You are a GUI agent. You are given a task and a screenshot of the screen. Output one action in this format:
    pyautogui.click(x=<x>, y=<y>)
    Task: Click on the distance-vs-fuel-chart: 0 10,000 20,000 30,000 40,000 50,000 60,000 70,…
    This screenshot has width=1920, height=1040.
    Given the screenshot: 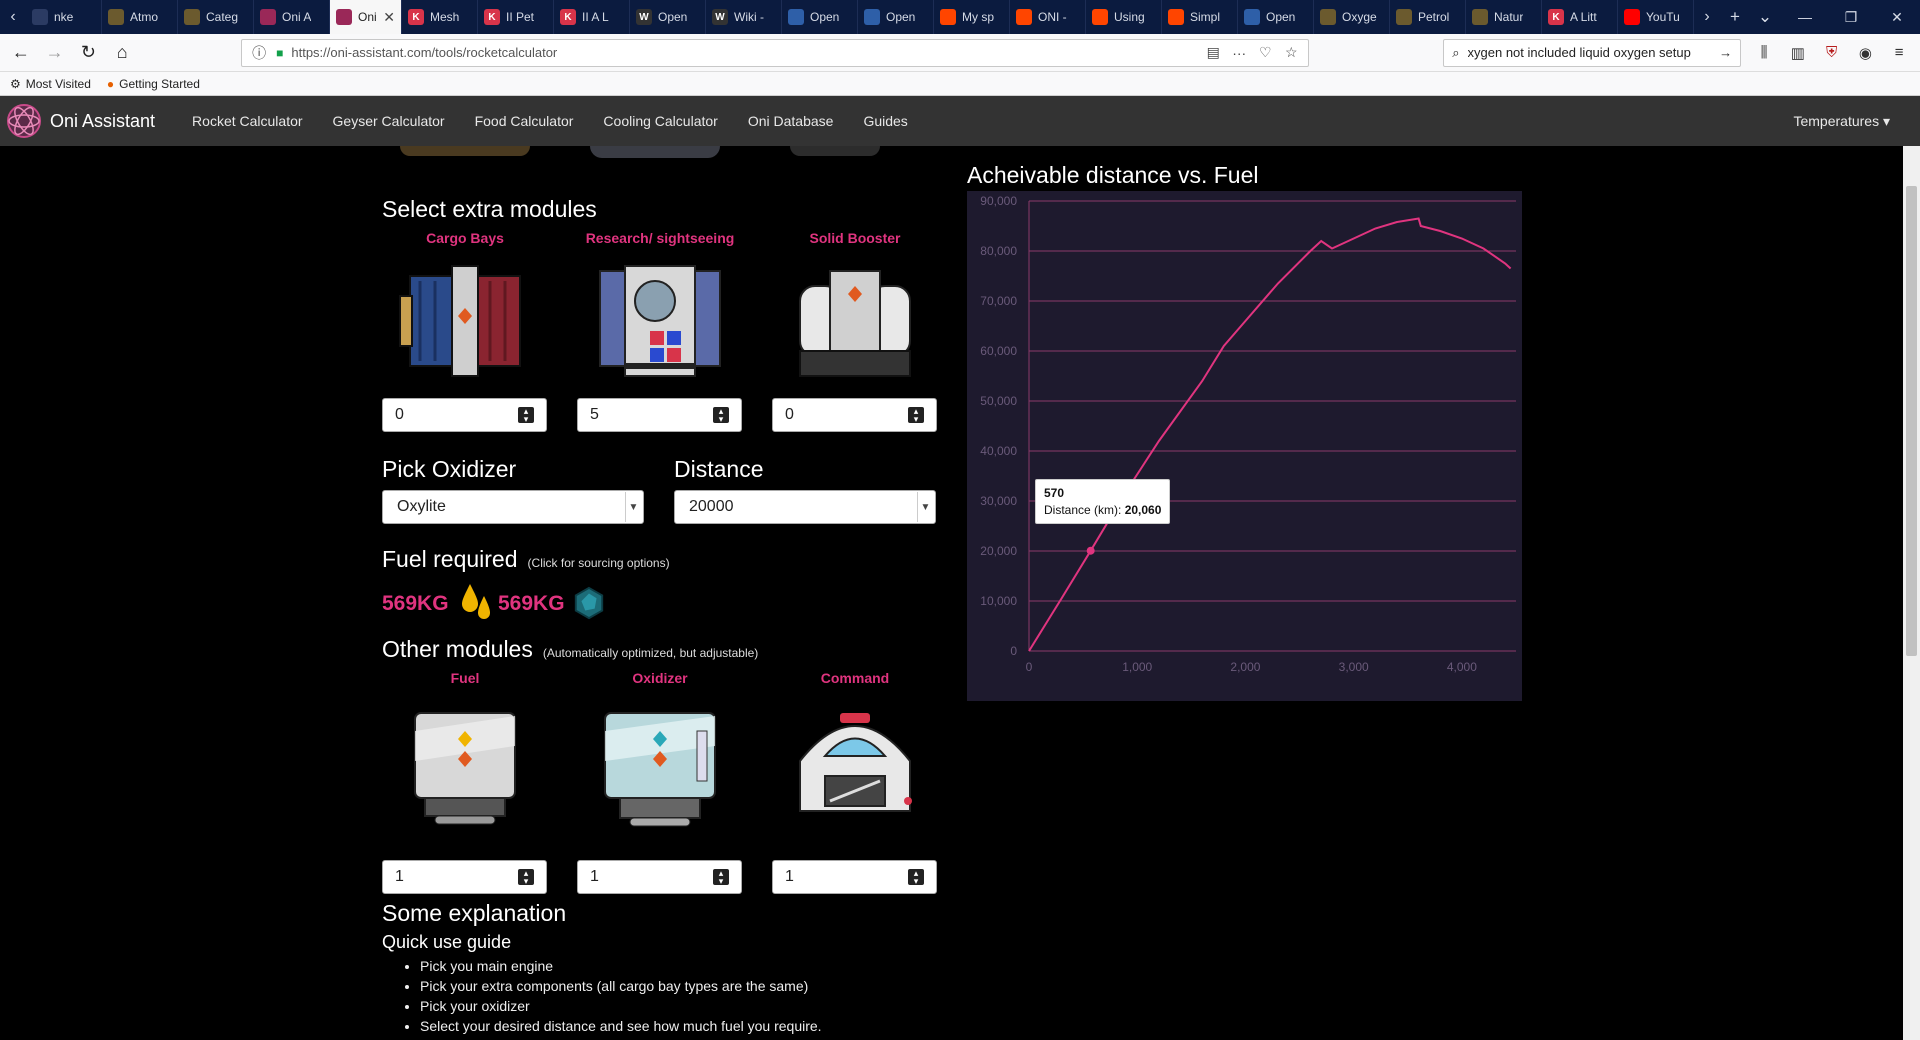 What is the action you would take?
    pyautogui.click(x=1244, y=446)
    